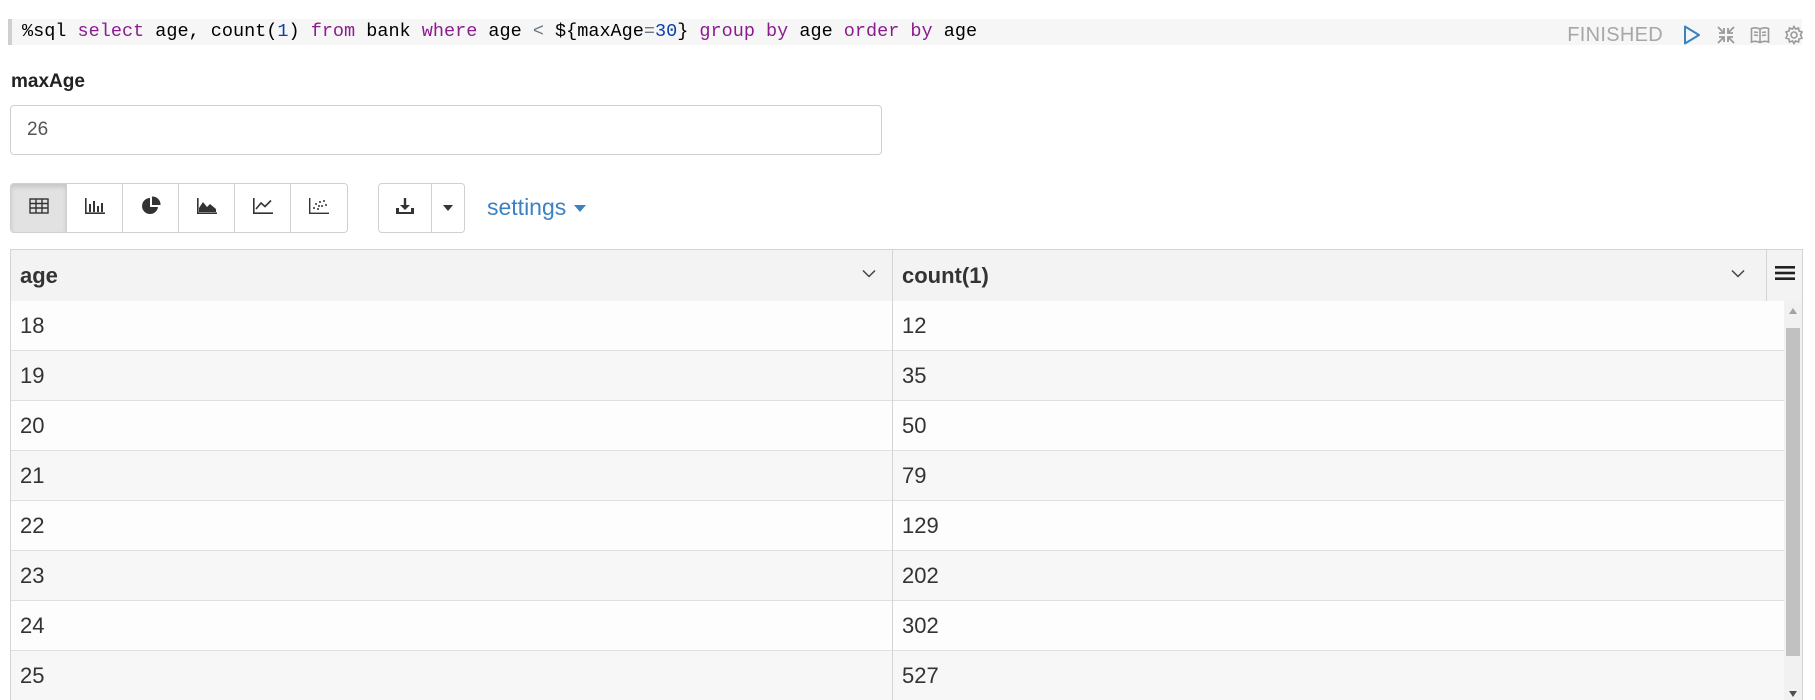 The width and height of the screenshot is (1815, 700). What do you see at coordinates (388, 31) in the screenshot?
I see `table-name: bank` at bounding box center [388, 31].